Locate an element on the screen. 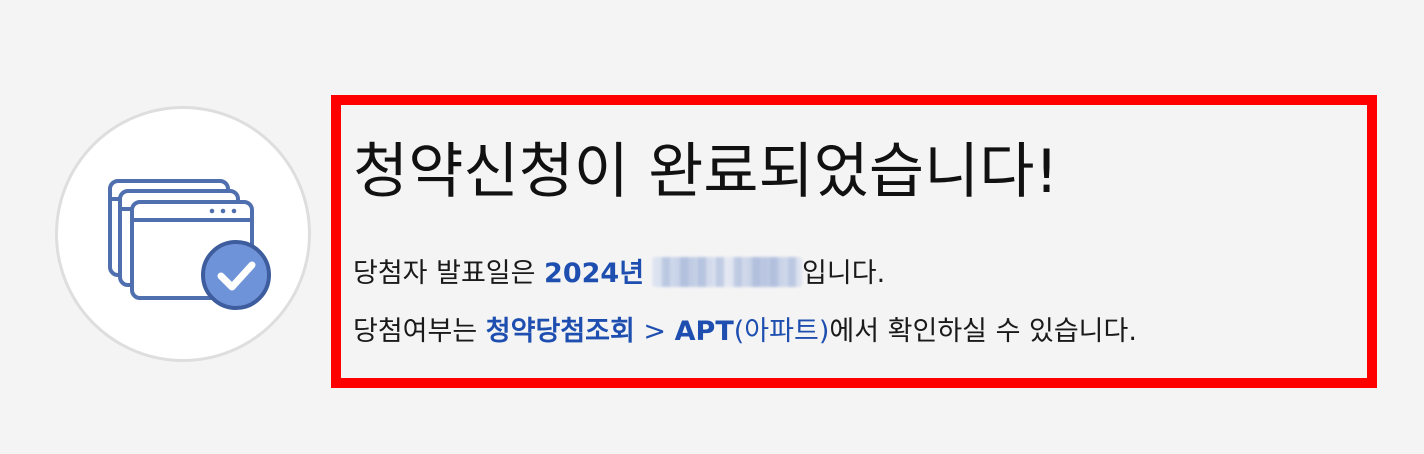  result-check-line: 당첨여부는 청약당첨조회 > APT(아파트)에서 확인하실 수 있습니다. is located at coordinates (745, 332).